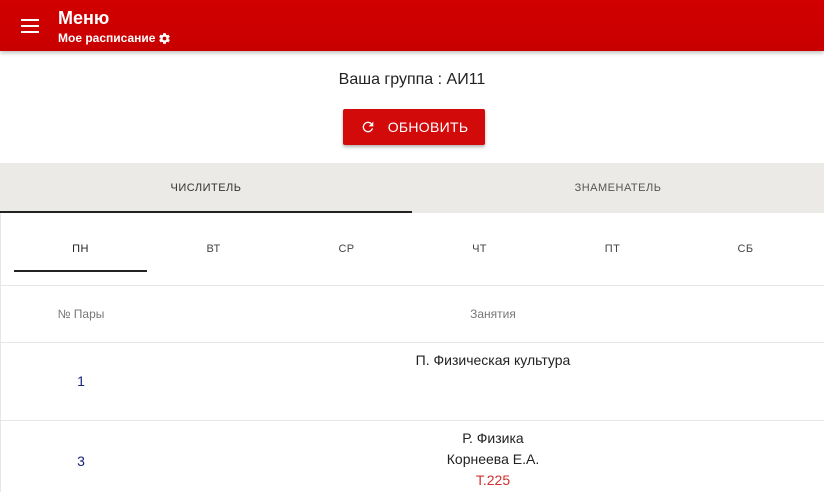 This screenshot has height=492, width=824. I want to click on tab-saturday-label: СБ, so click(745, 249).